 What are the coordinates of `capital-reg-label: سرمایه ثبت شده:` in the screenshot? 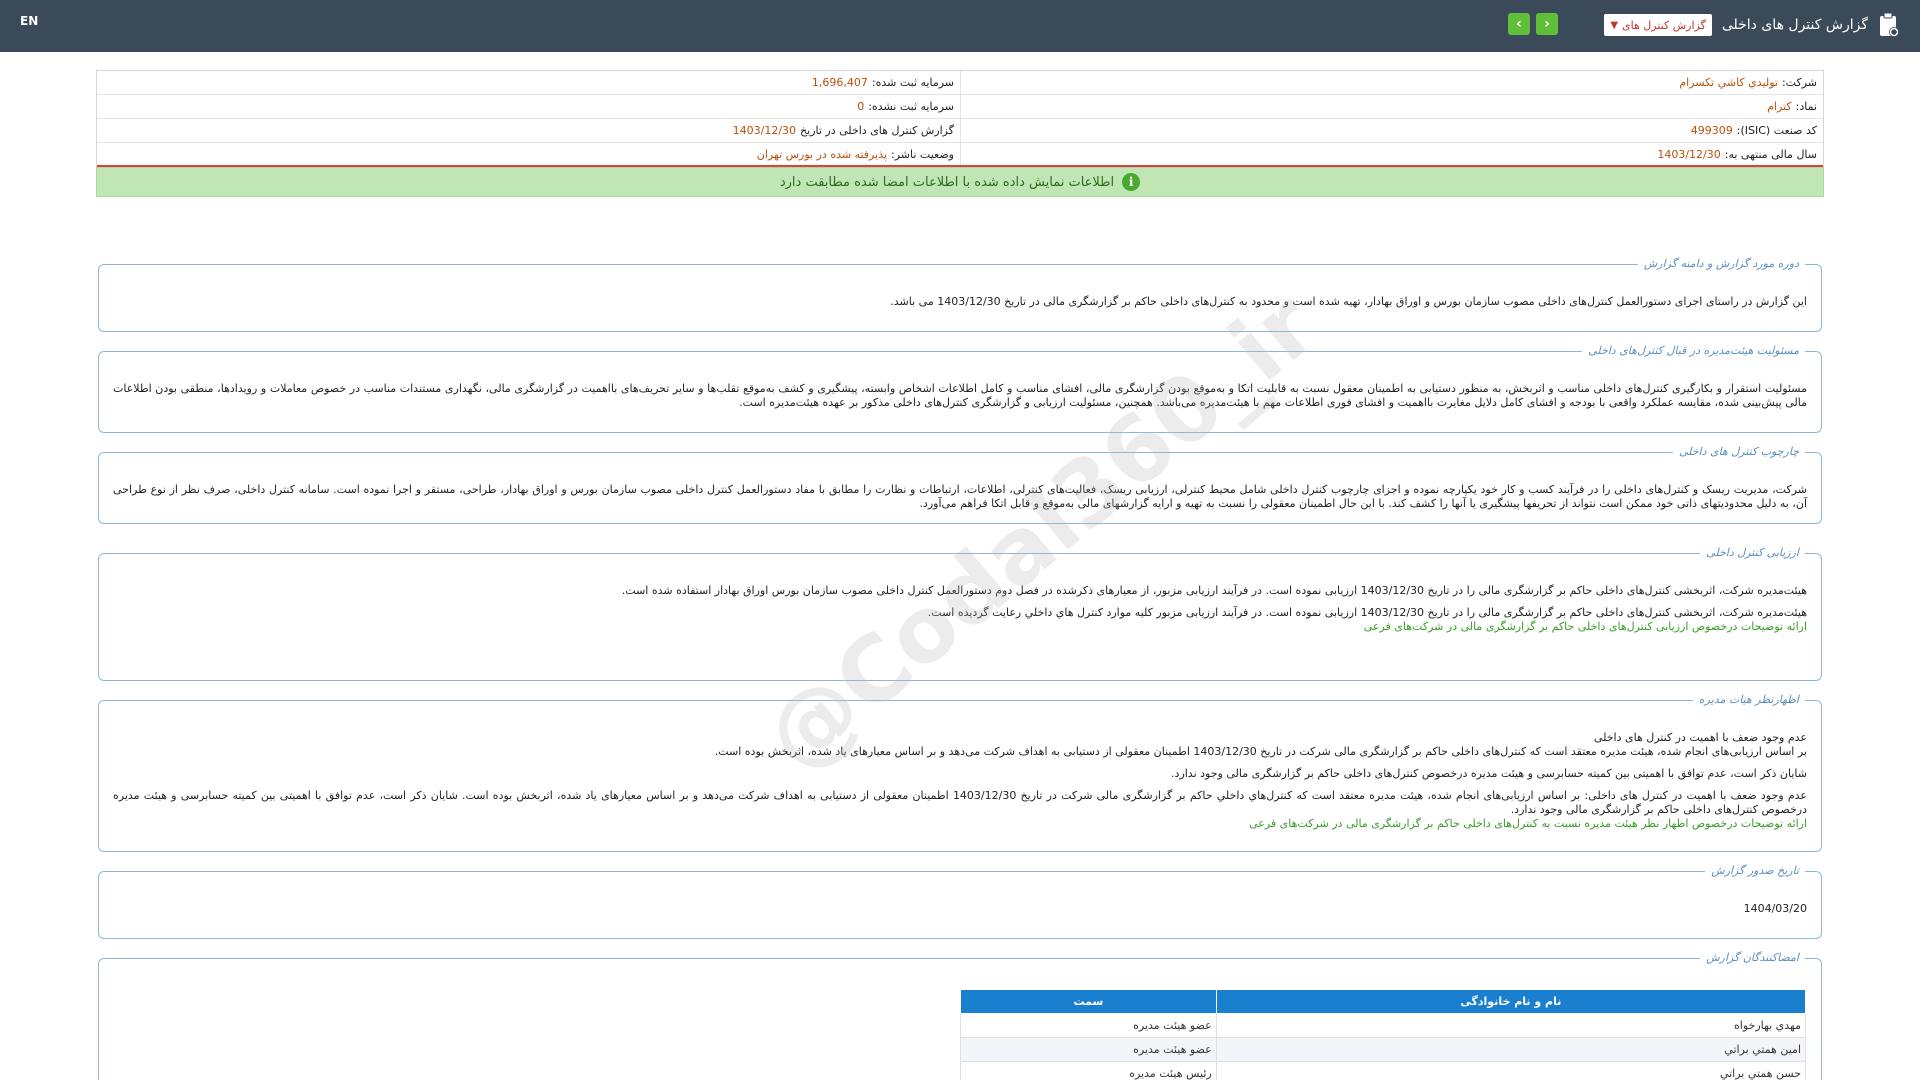 It's located at (912, 82).